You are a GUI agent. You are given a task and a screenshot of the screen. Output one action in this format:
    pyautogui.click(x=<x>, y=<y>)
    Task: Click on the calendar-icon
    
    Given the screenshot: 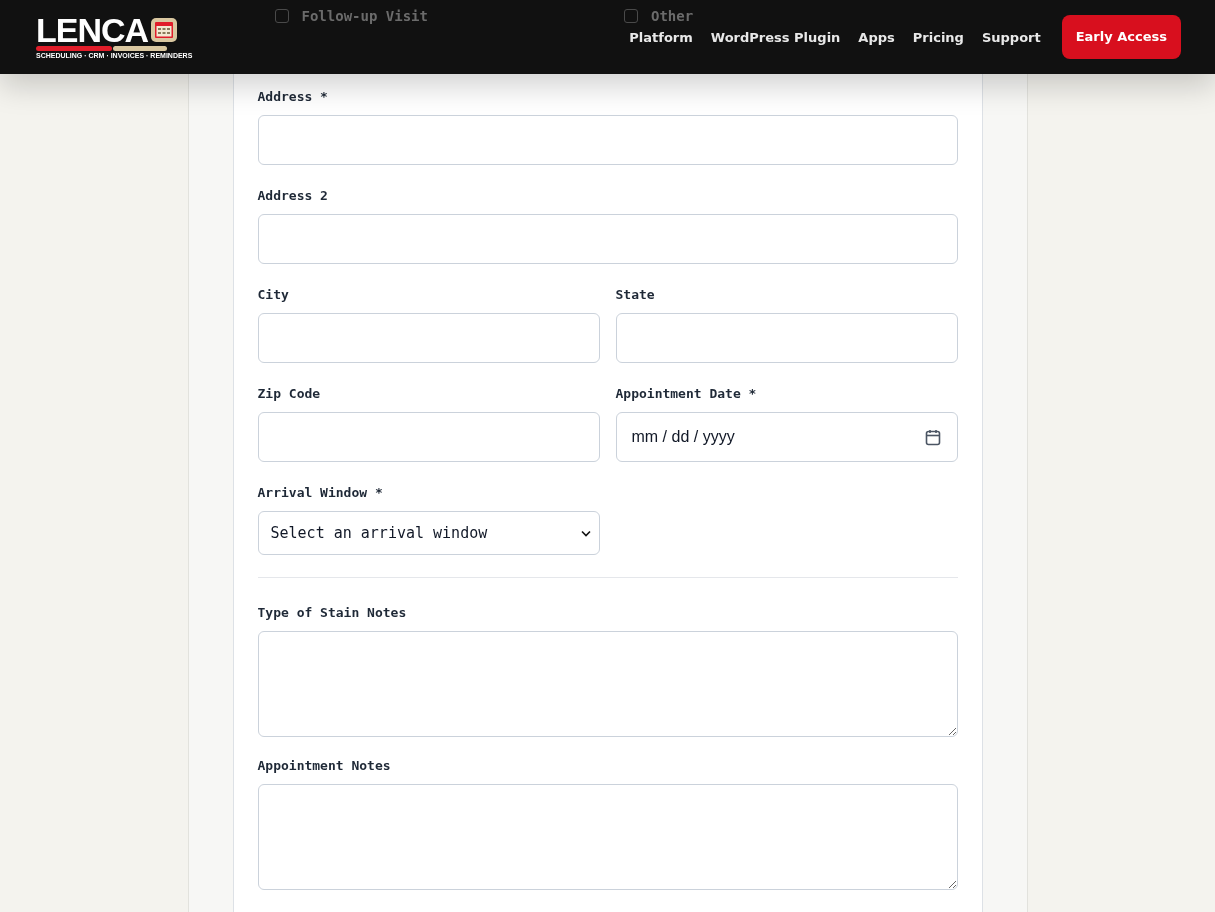 What is the action you would take?
    pyautogui.click(x=932, y=437)
    